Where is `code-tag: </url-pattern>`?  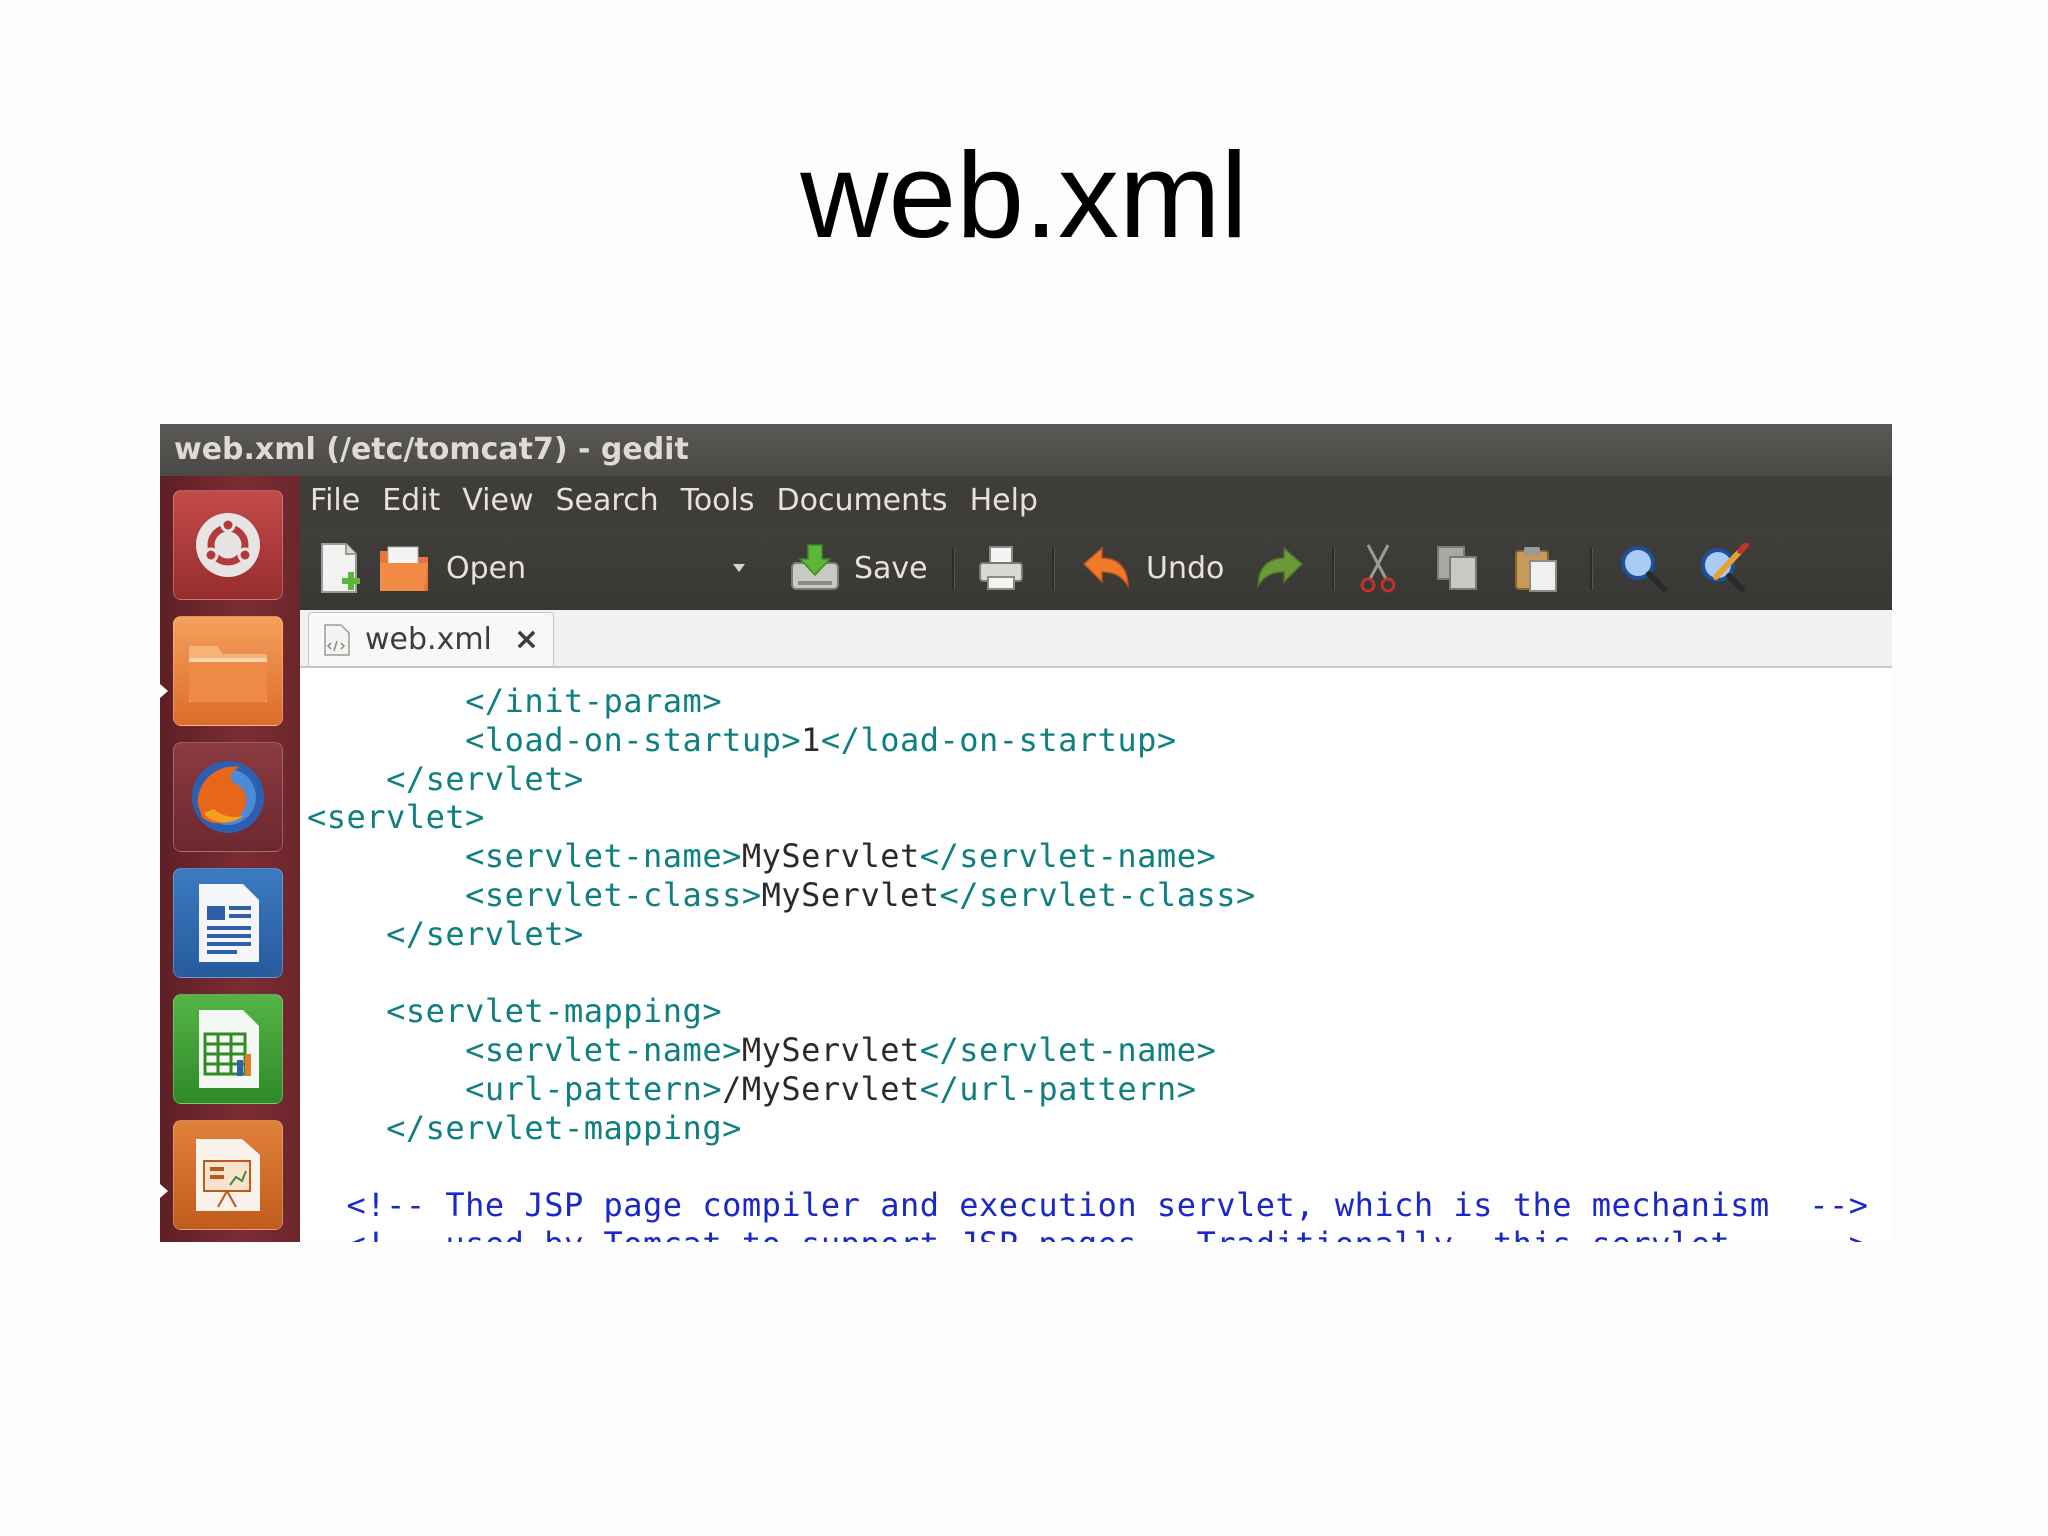
code-tag: </url-pattern> is located at coordinates (1058, 1089).